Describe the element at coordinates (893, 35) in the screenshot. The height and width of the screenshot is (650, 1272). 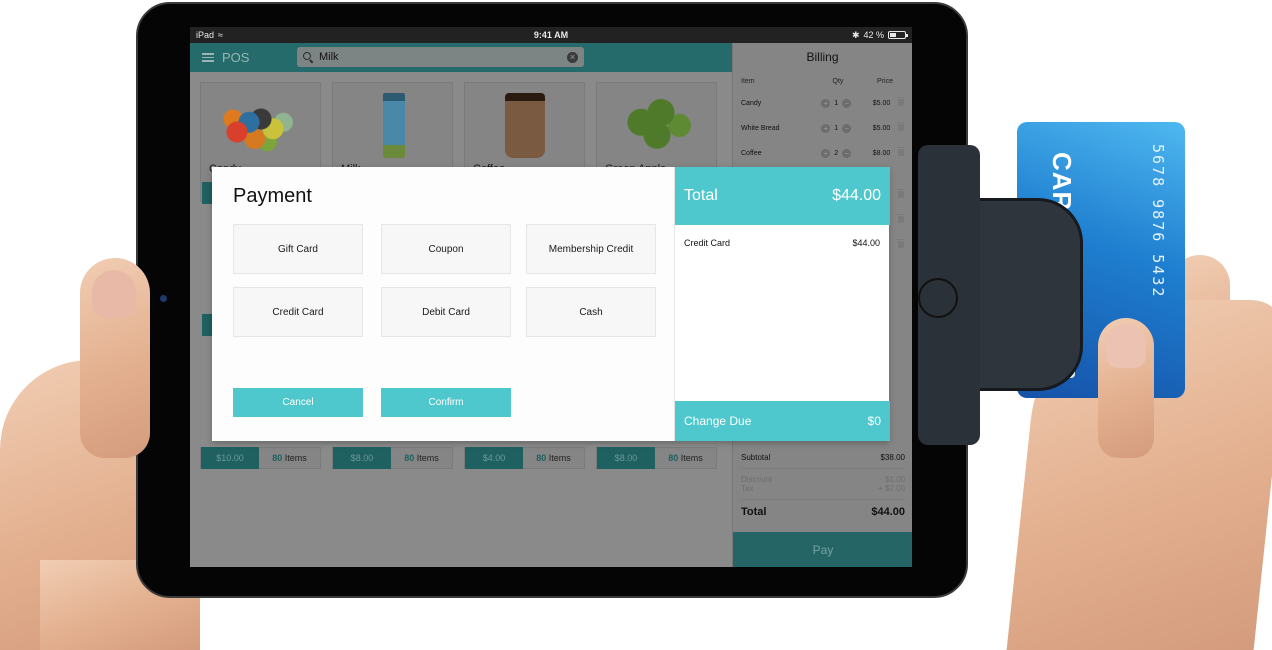
I see `battery-level` at that location.